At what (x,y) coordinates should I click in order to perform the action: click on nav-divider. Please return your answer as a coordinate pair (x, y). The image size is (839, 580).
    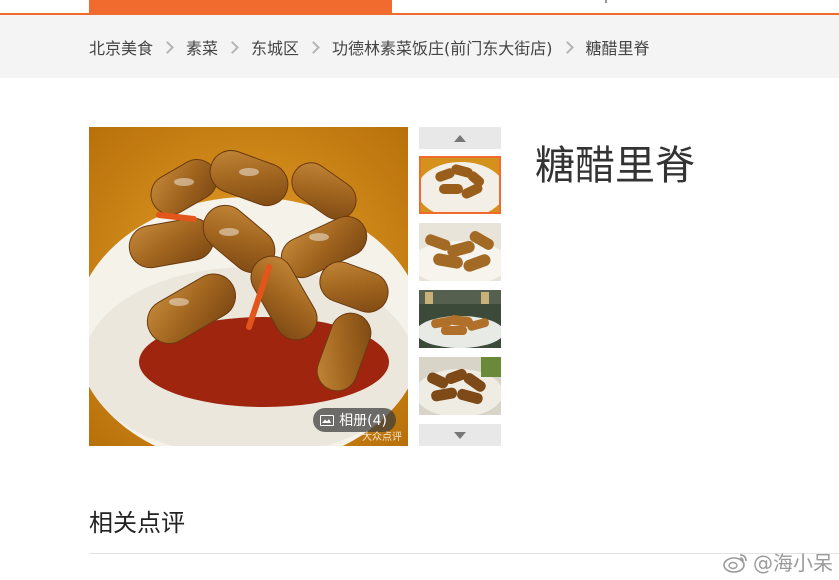
    Looking at the image, I should click on (606, 1).